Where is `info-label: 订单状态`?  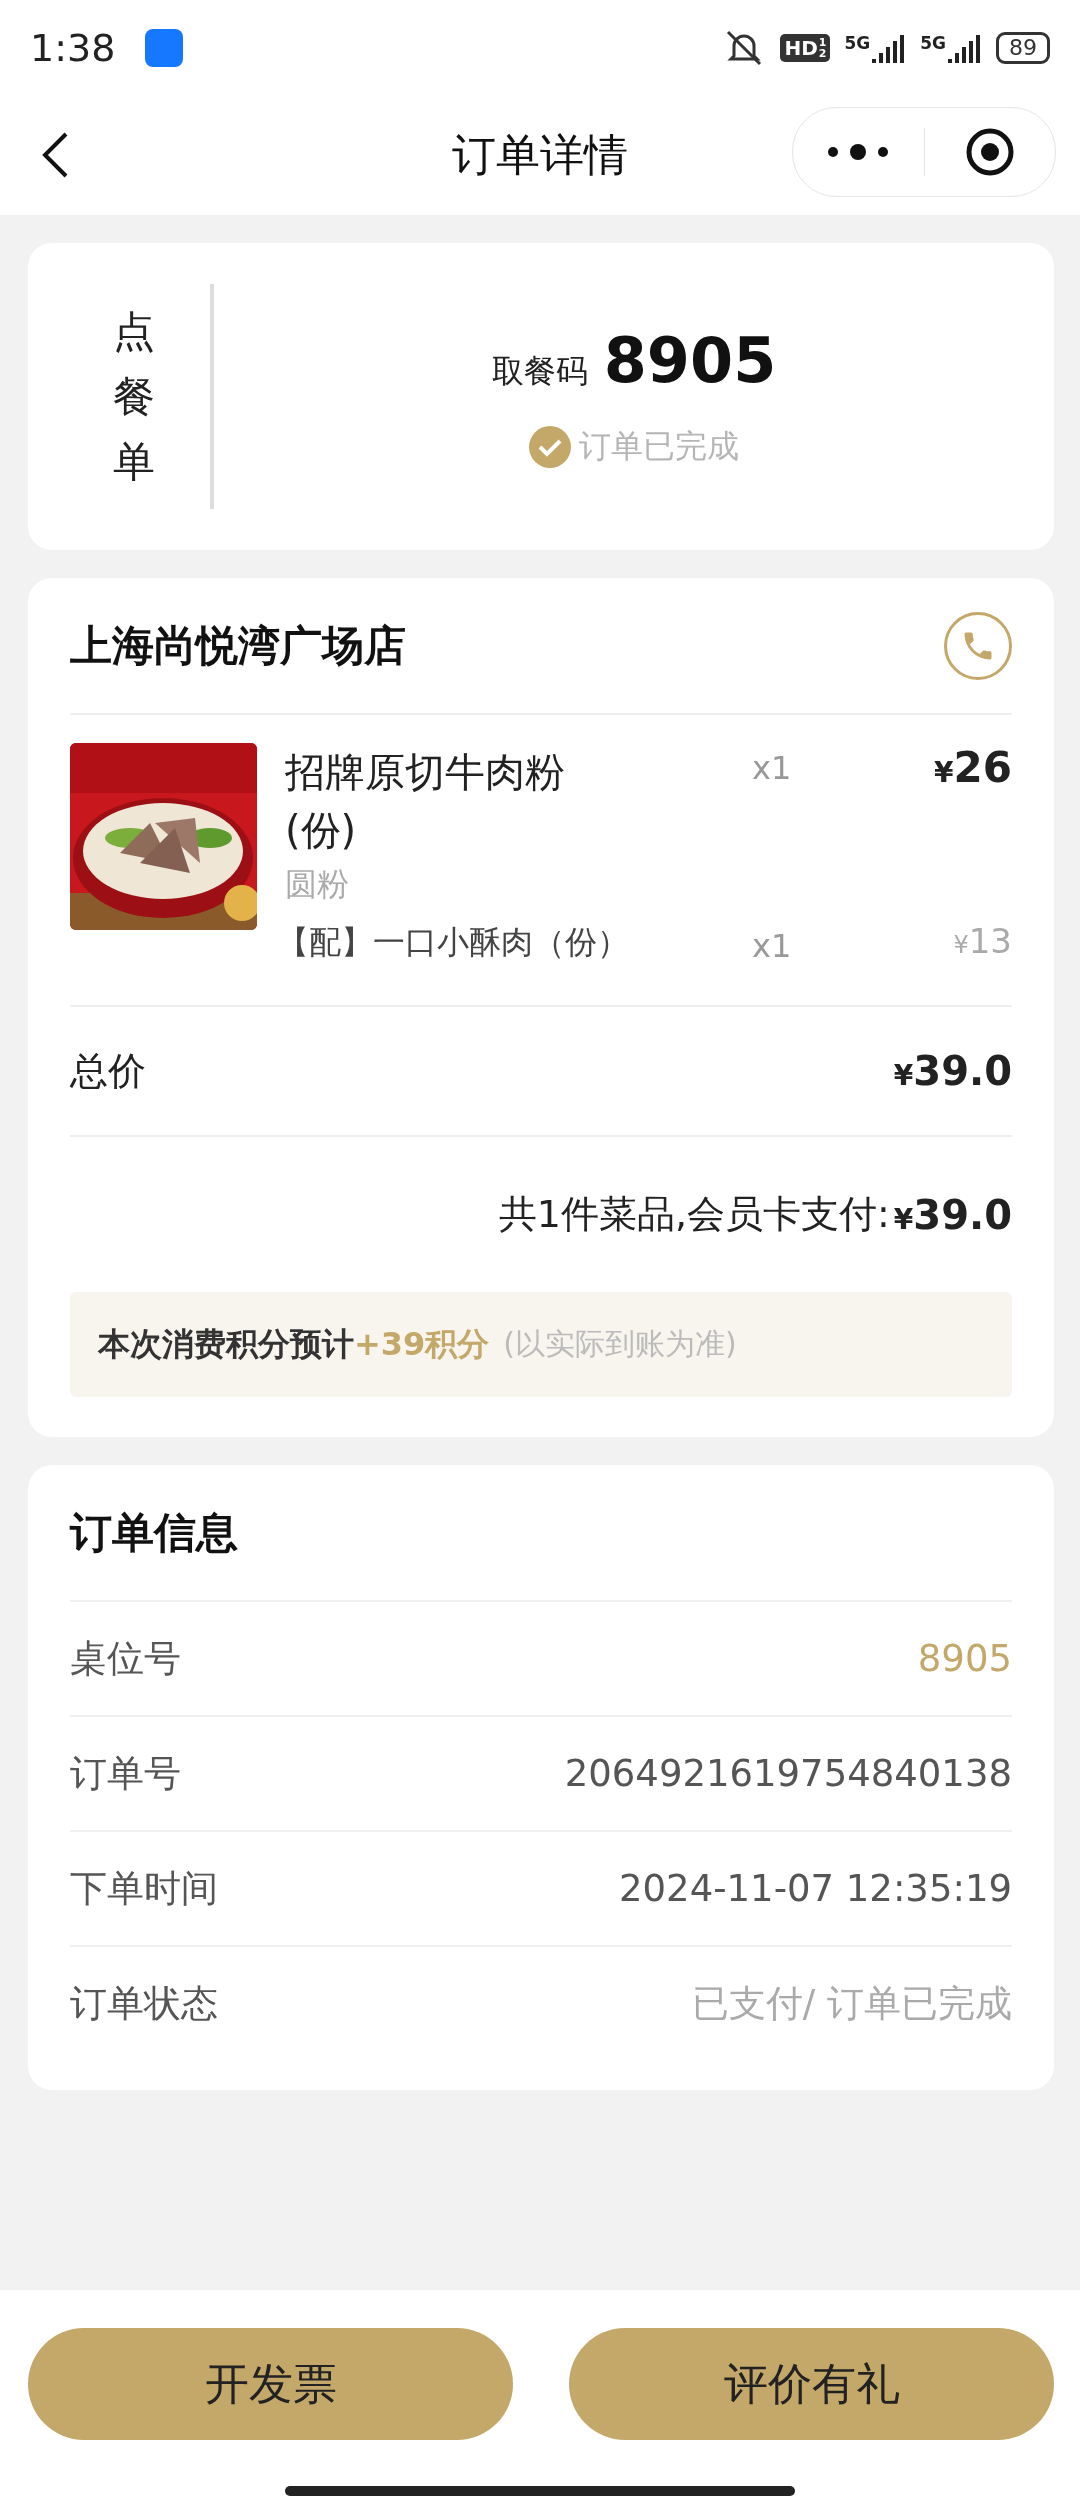
info-label: 订单状态 is located at coordinates (144, 2003).